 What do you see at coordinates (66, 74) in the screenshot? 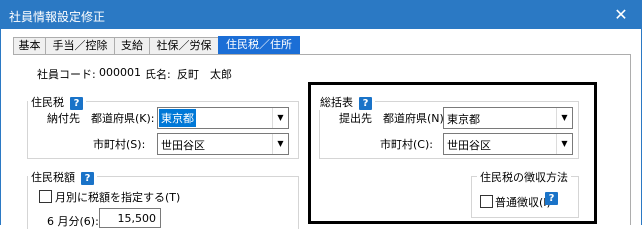
I see `employee-code-label: 社員コード:` at bounding box center [66, 74].